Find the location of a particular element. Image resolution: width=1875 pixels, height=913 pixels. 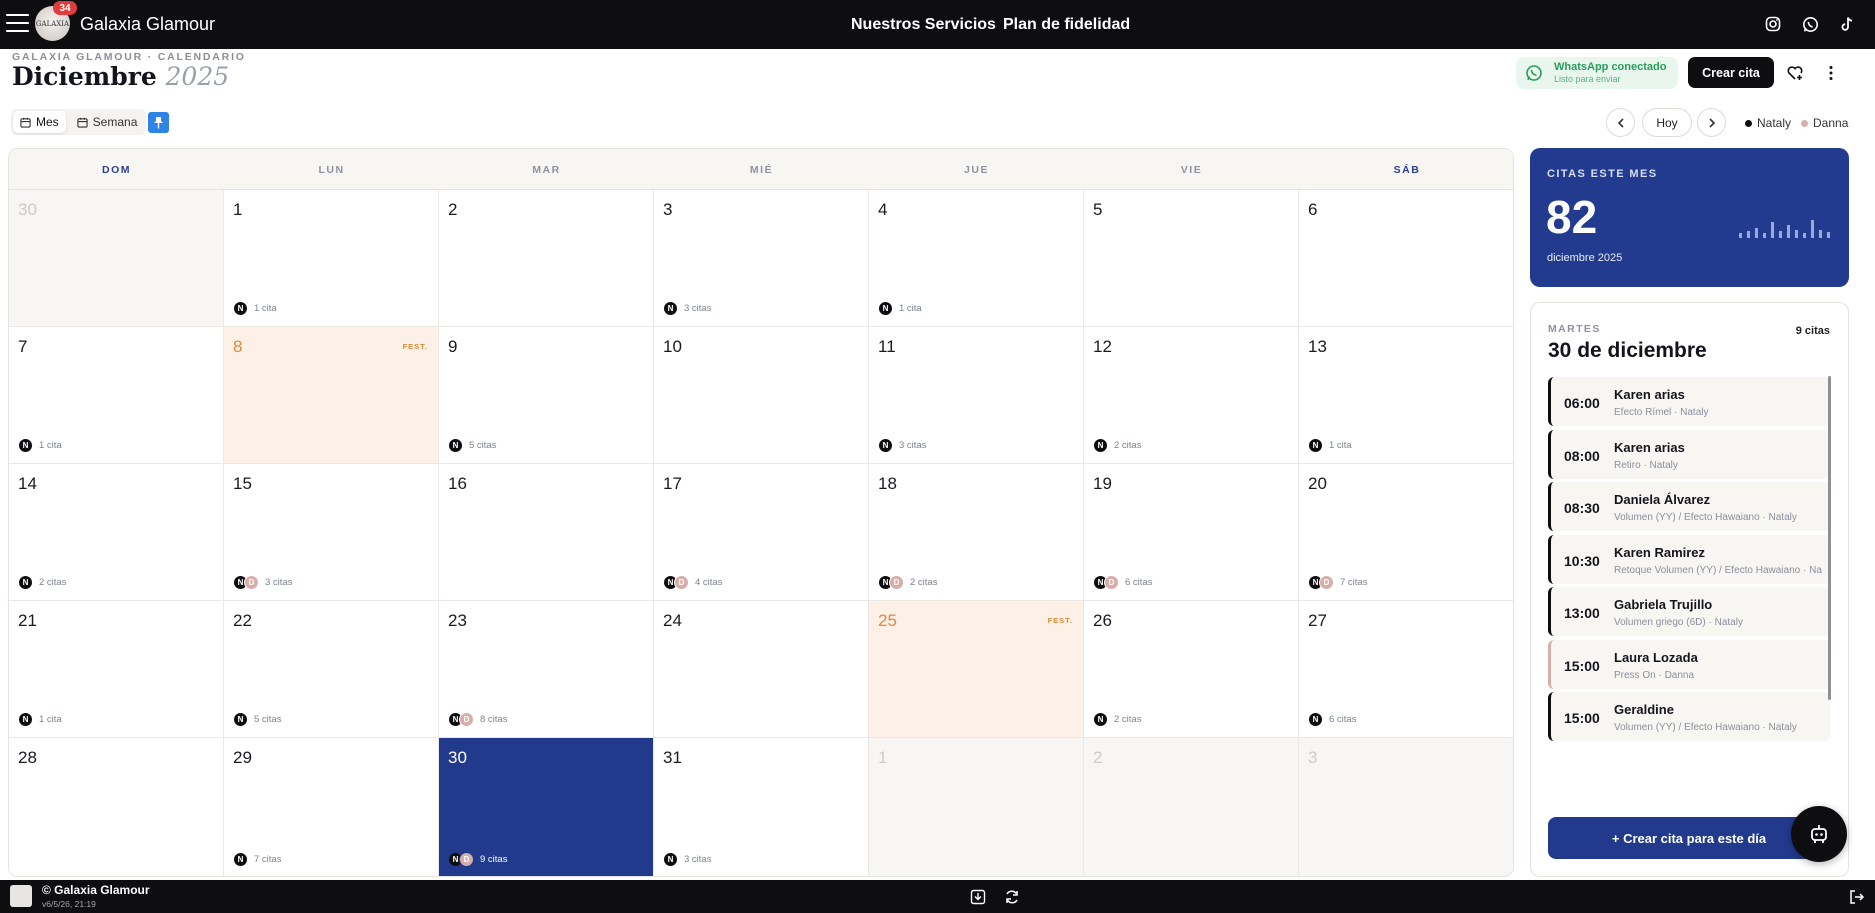

appointment-count: 1 cita is located at coordinates (910, 308).